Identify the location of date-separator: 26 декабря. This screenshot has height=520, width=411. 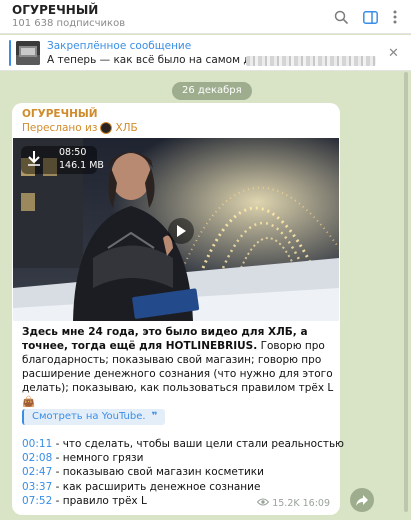
(212, 91).